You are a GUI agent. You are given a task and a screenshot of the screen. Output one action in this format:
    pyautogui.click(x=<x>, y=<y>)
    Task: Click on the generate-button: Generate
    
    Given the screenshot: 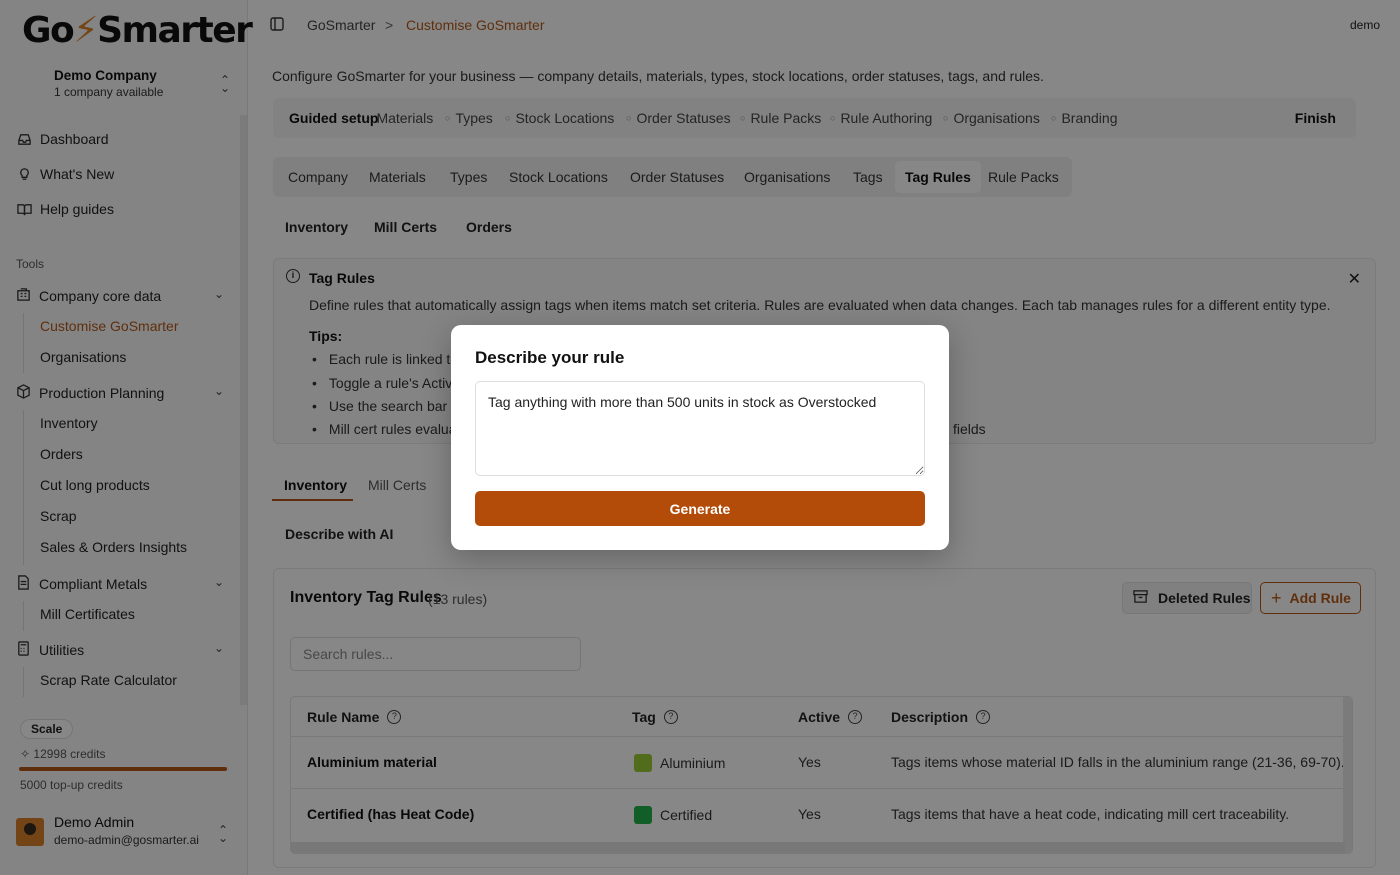 What is the action you would take?
    pyautogui.click(x=700, y=508)
    